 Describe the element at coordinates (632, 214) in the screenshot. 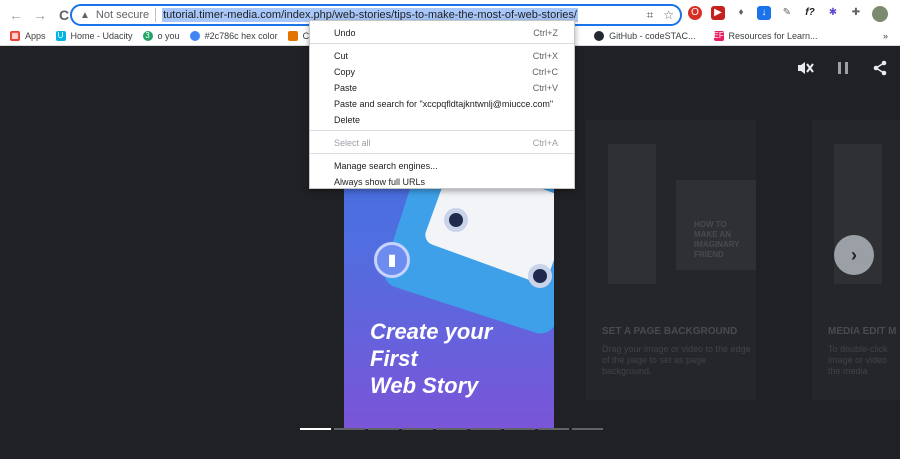

I see `preview-thumbnail` at that location.